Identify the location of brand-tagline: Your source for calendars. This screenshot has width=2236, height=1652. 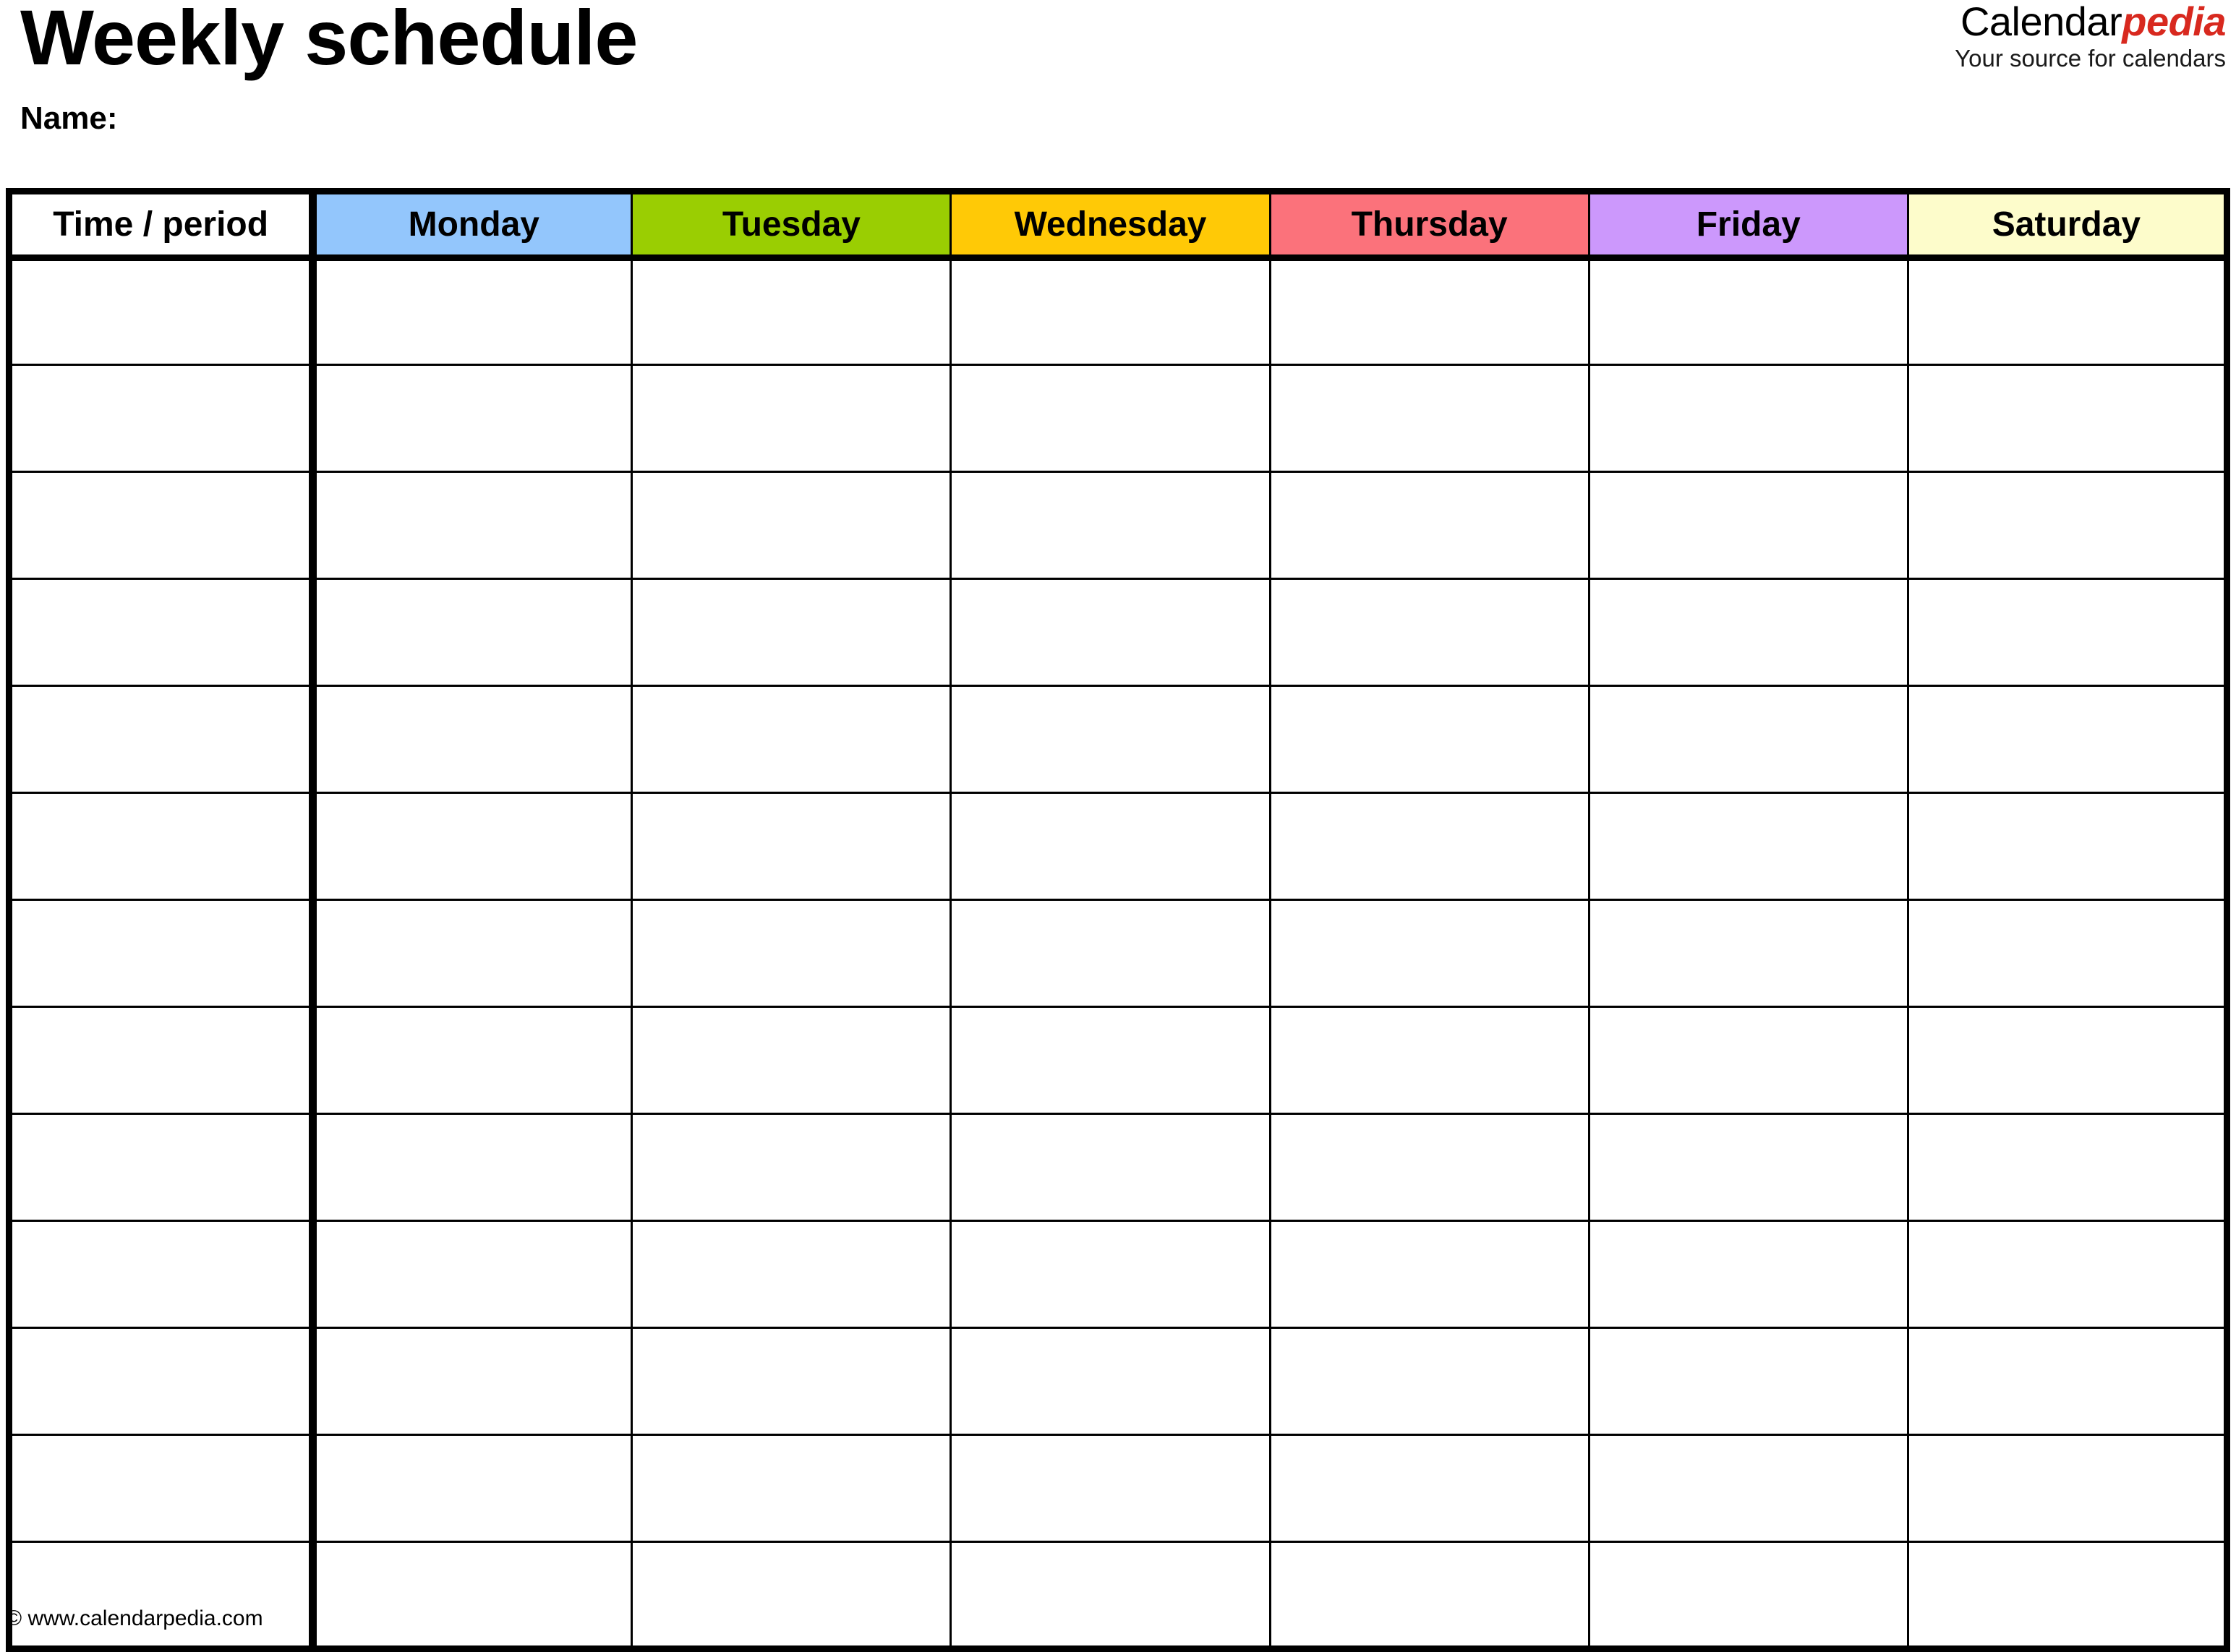
(2090, 59).